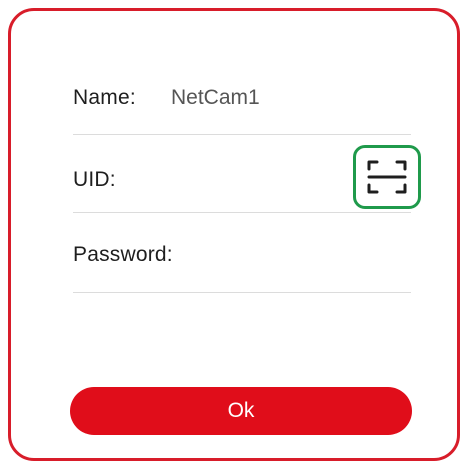 The width and height of the screenshot is (474, 470). I want to click on scan-button, so click(387, 177).